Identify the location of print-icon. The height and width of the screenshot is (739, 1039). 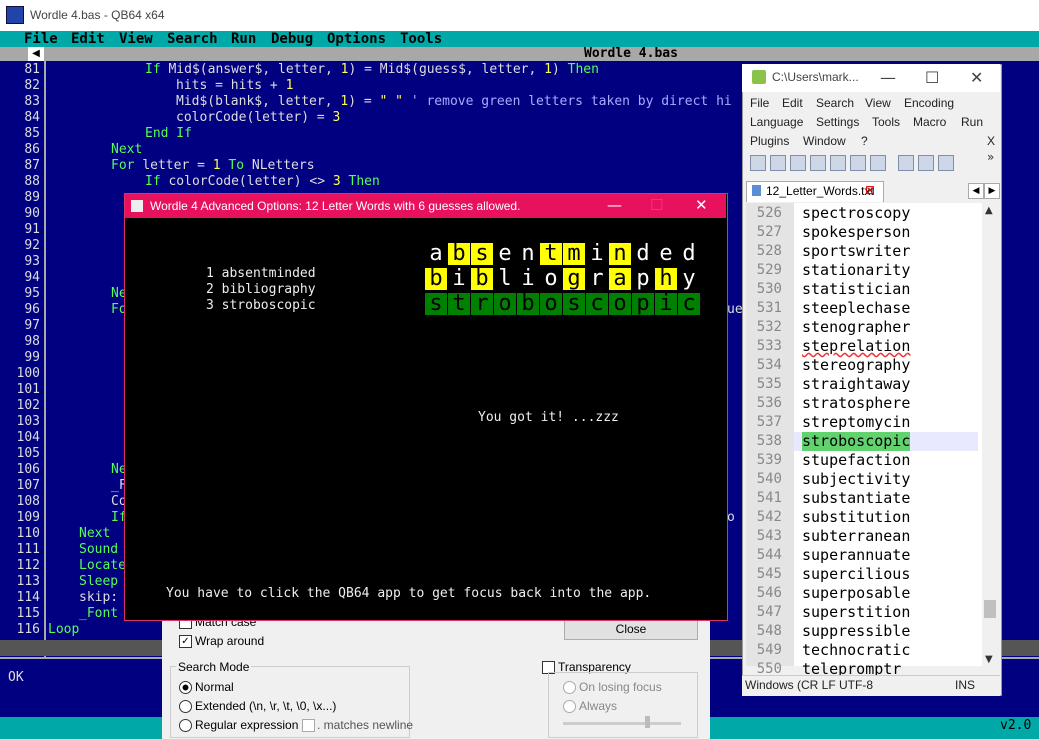
(878, 163).